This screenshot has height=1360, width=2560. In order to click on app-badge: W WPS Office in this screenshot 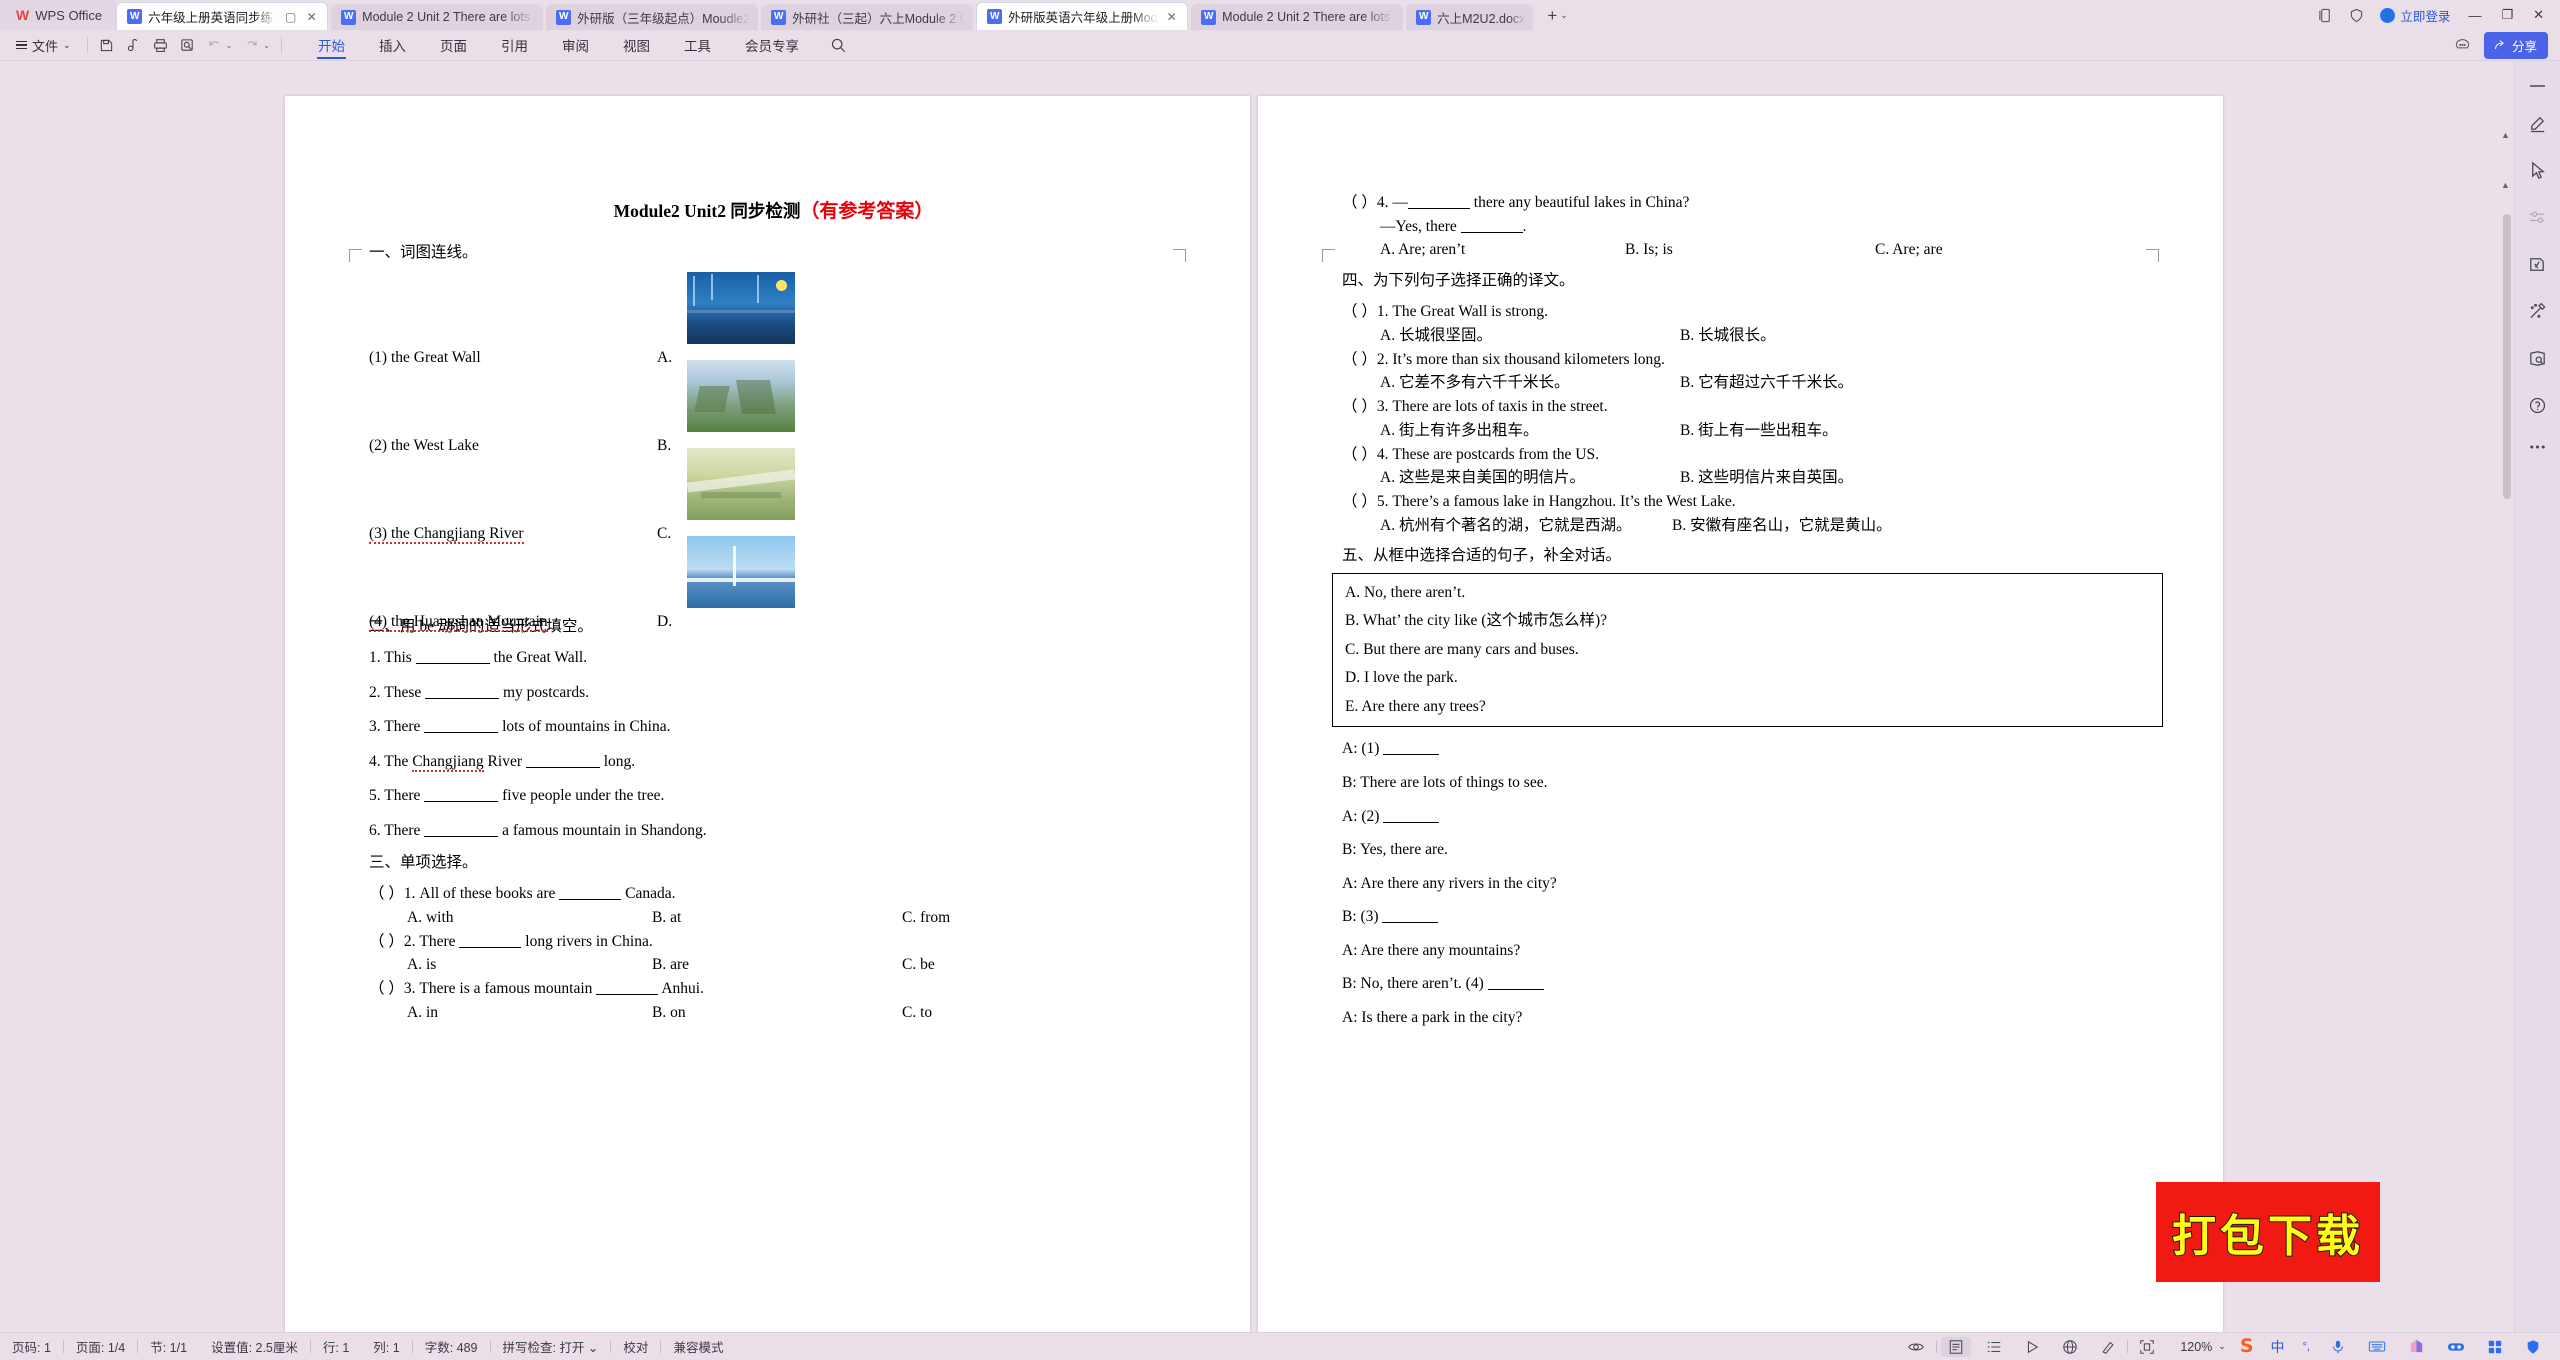, I will do `click(58, 15)`.